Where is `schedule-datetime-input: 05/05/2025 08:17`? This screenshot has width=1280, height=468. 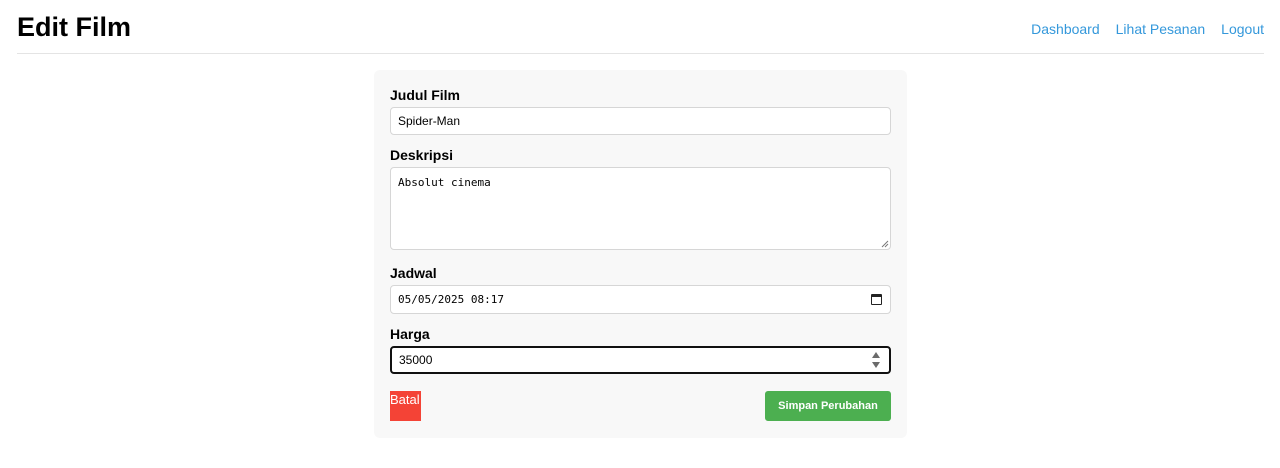
schedule-datetime-input: 05/05/2025 08:17 is located at coordinates (640, 299).